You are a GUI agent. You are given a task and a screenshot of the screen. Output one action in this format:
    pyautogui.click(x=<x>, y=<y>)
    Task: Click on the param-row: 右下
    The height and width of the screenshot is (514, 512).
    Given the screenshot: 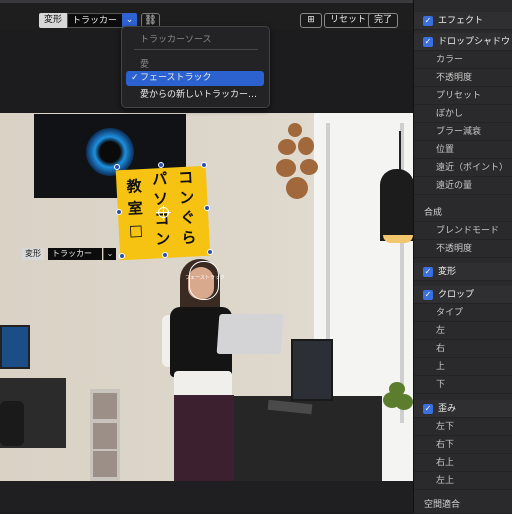 What is the action you would take?
    pyautogui.click(x=463, y=445)
    